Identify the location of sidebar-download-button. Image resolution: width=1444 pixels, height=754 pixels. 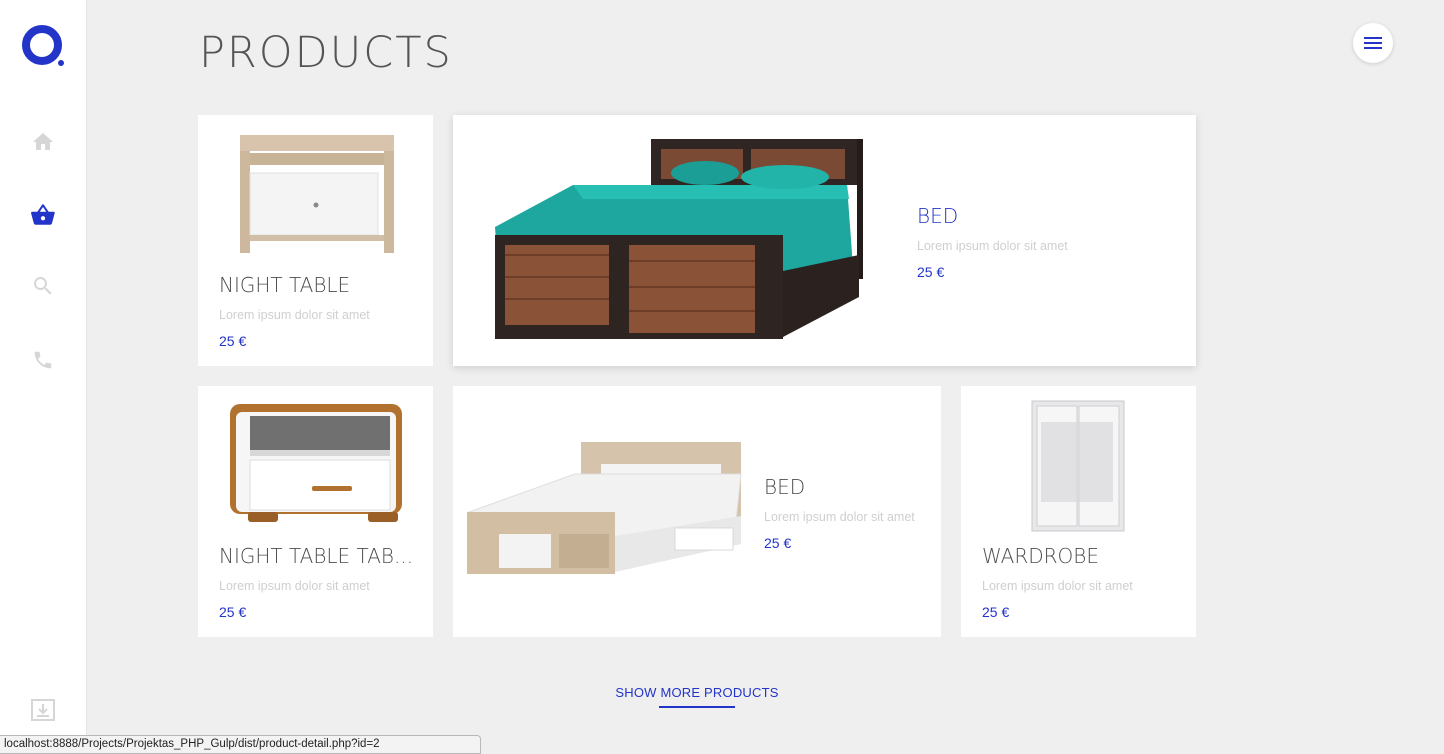
(43, 710).